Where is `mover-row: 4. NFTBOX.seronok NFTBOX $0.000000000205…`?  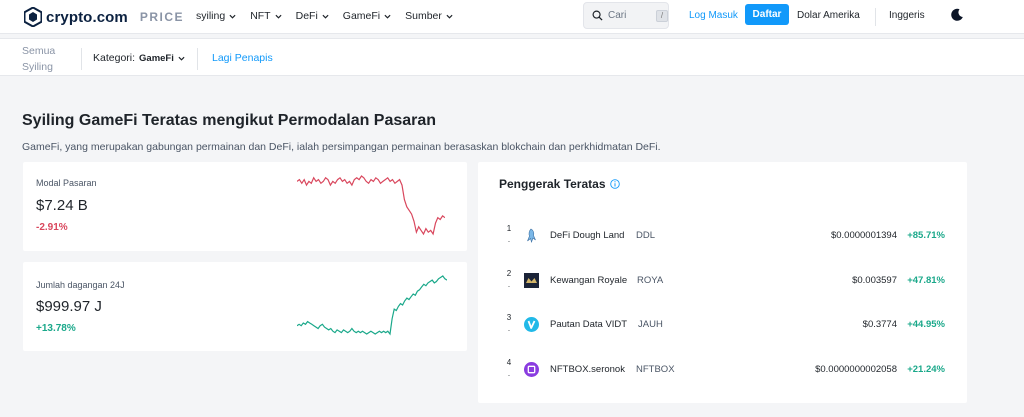 mover-row: 4. NFTBOX.seronok NFTBOX $0.000000000205… is located at coordinates (722, 370).